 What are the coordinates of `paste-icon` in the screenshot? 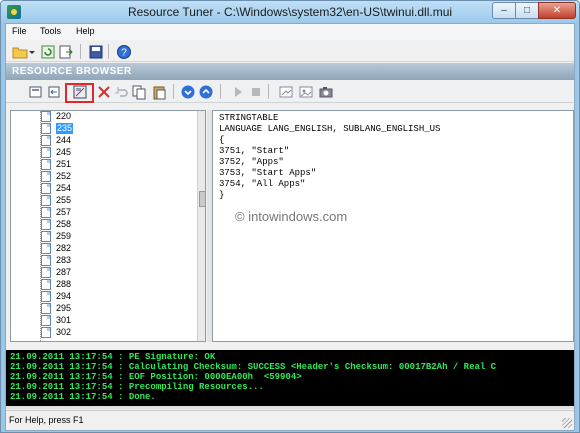 It's located at (159, 92).